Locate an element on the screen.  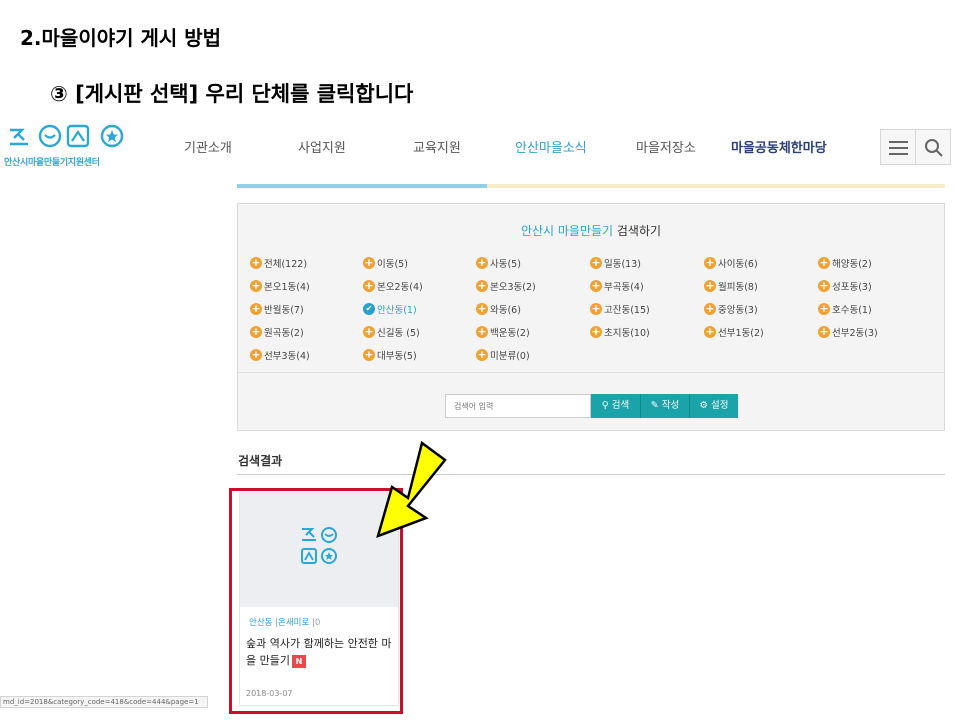
panel-title: 안산시 마을만들기 검색하기 is located at coordinates (591, 230).